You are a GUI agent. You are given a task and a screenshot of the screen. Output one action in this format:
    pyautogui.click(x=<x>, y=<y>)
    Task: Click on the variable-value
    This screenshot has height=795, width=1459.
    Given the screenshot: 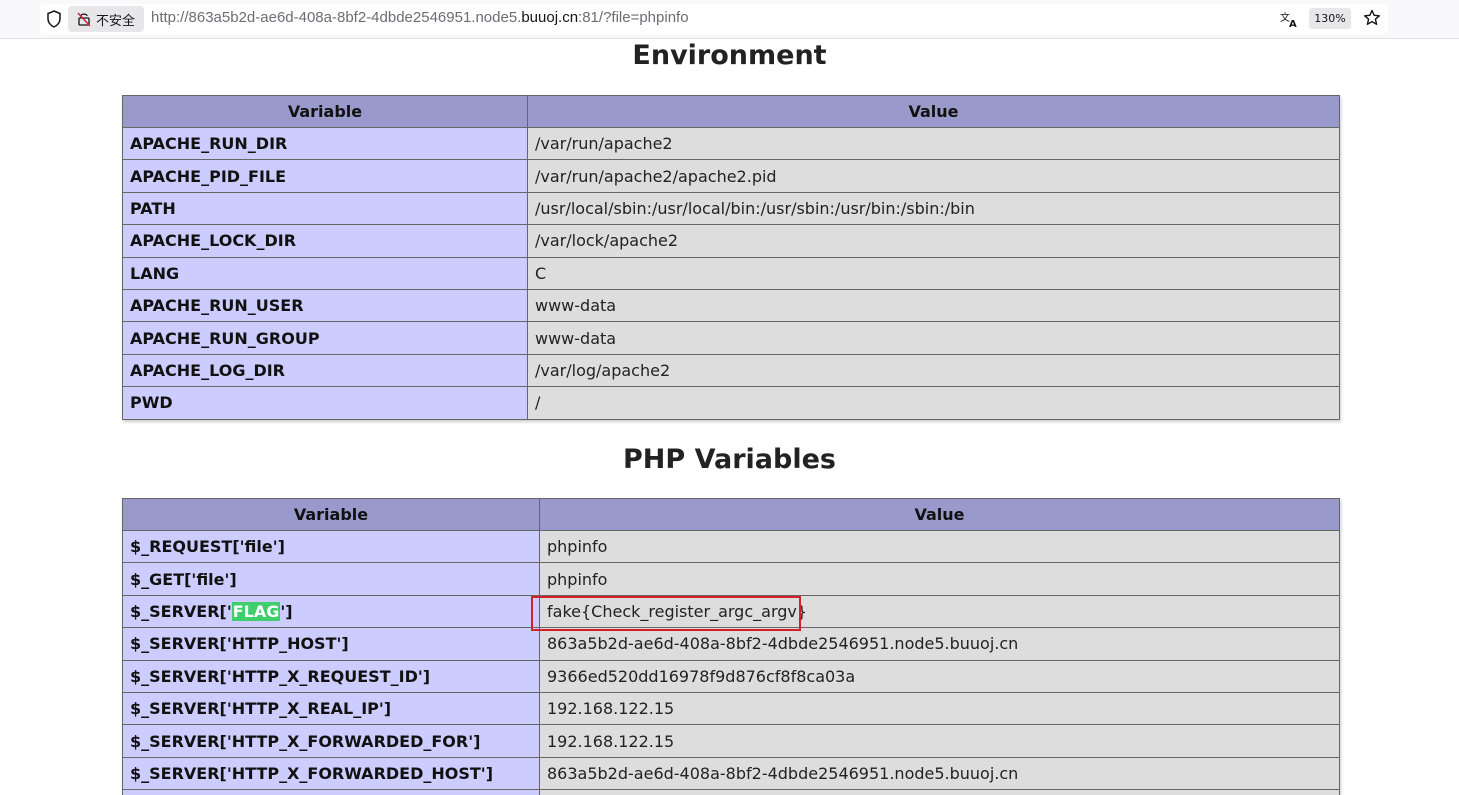 What is the action you would take?
    pyautogui.click(x=939, y=792)
    